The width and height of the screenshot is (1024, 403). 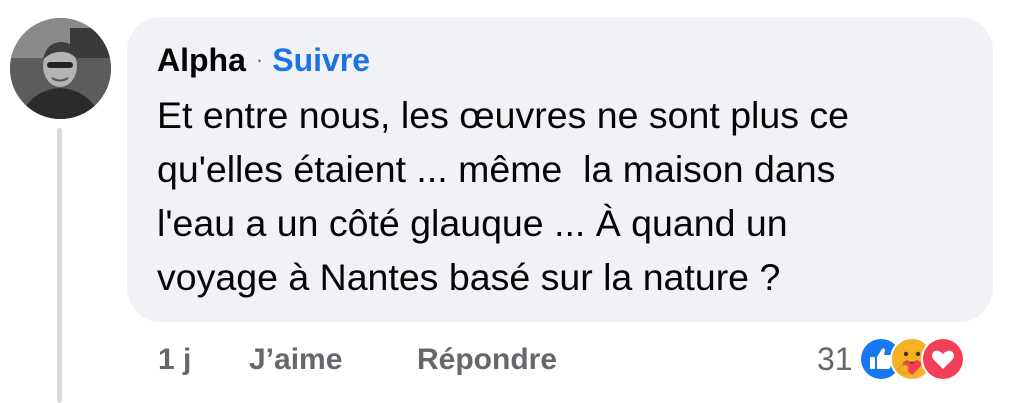 I want to click on comment-timestamp: 1 j, so click(x=174, y=360).